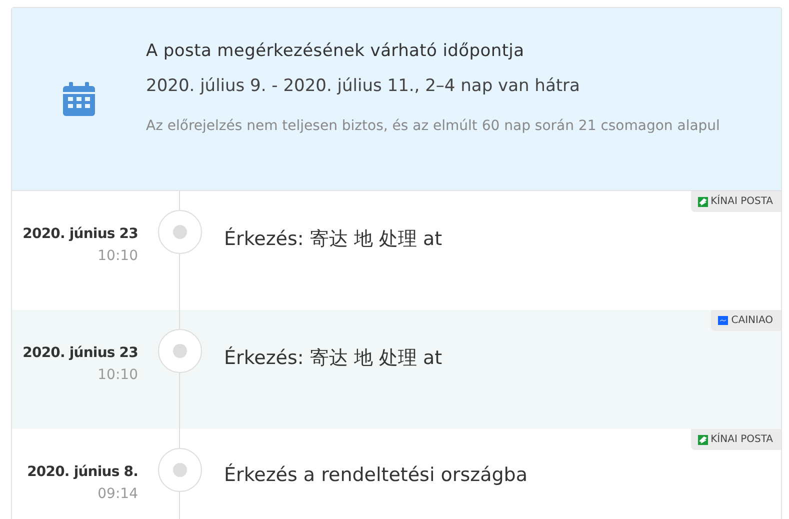  What do you see at coordinates (433, 126) in the screenshot?
I see `estimate-note: Az előrejelzés nem teljesen biztos, és az elmúlt 60 nap során 21 csomagon alapul` at bounding box center [433, 126].